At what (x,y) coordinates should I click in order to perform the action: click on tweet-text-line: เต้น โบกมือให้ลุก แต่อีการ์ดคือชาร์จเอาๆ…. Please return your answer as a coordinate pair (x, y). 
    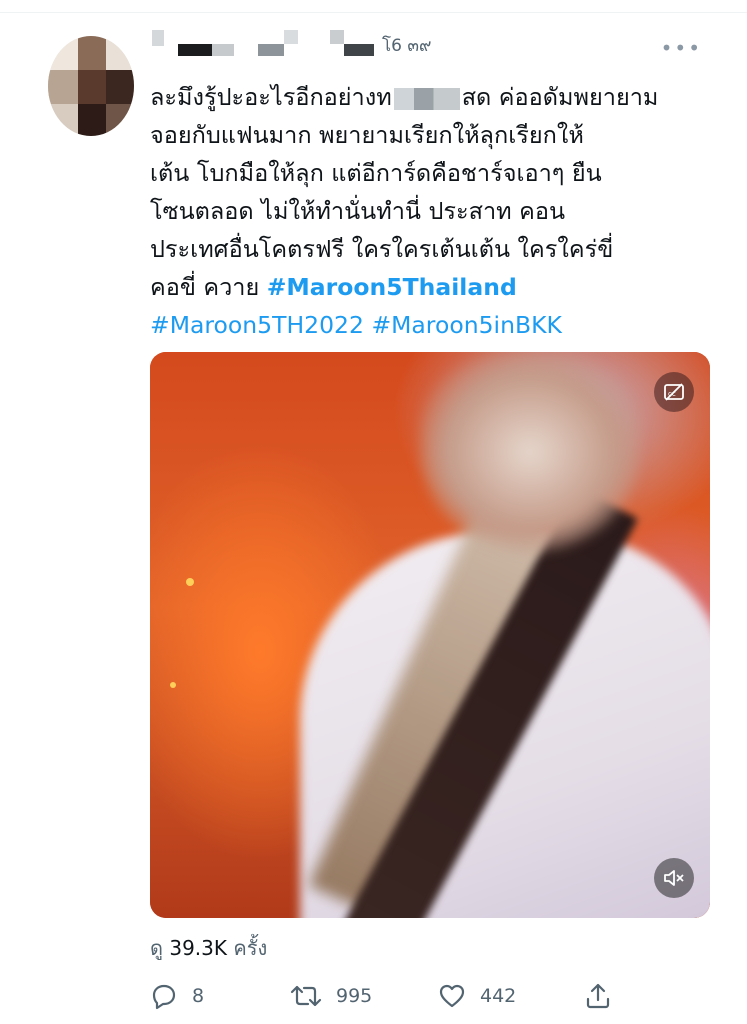
    Looking at the image, I should click on (376, 173).